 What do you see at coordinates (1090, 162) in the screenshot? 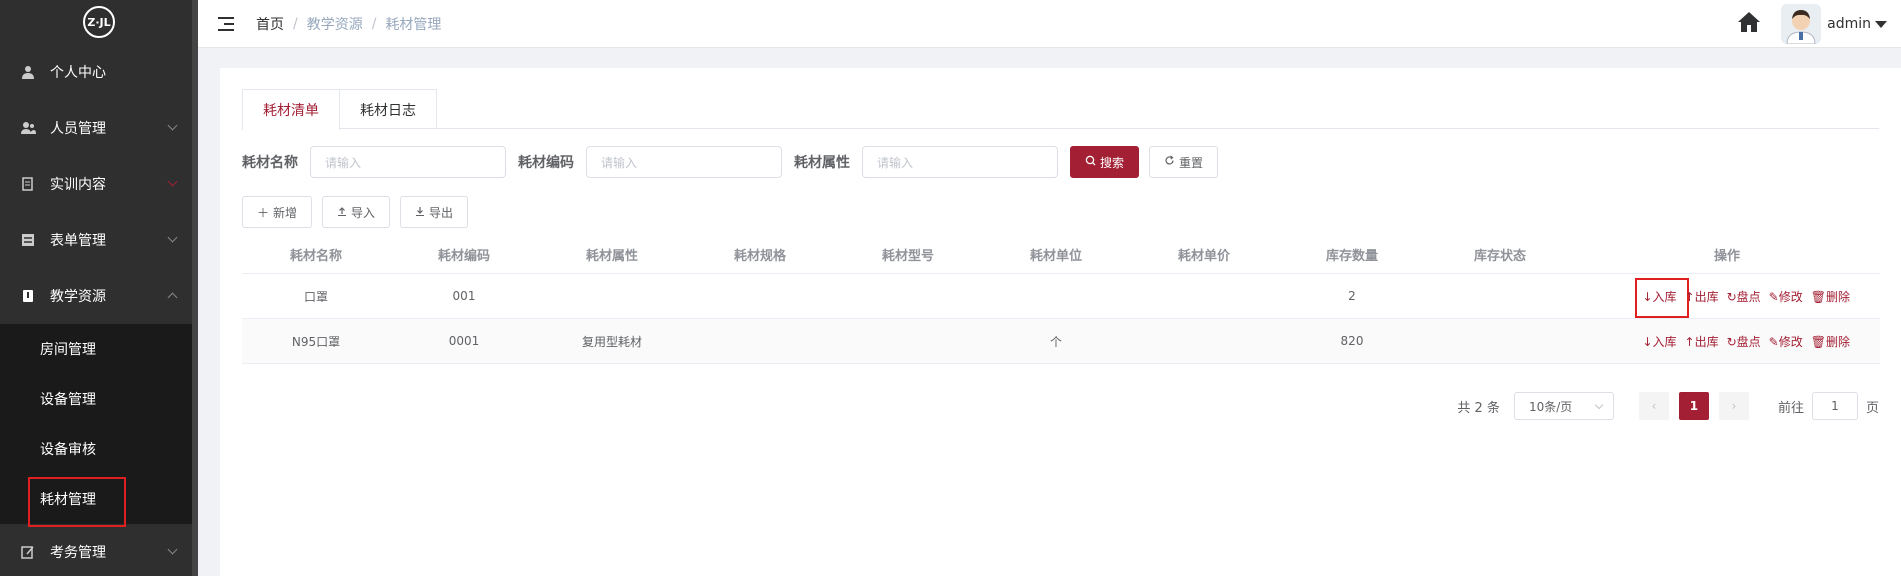
I see `search-icon` at bounding box center [1090, 162].